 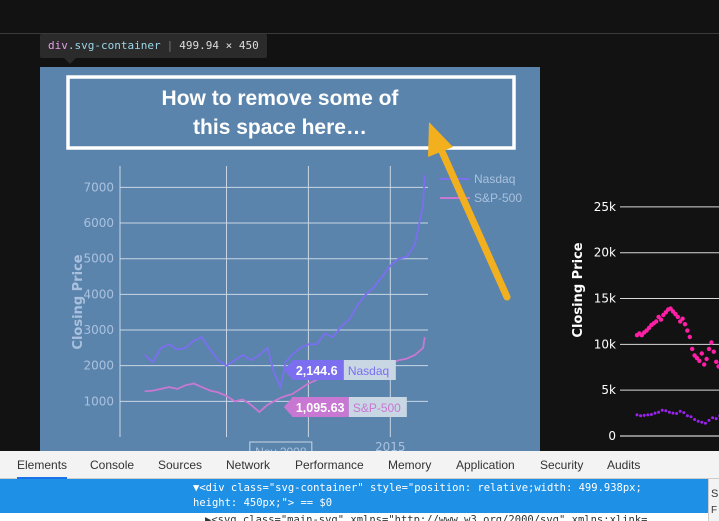 What do you see at coordinates (561, 465) in the screenshot?
I see `tab-security: Security` at bounding box center [561, 465].